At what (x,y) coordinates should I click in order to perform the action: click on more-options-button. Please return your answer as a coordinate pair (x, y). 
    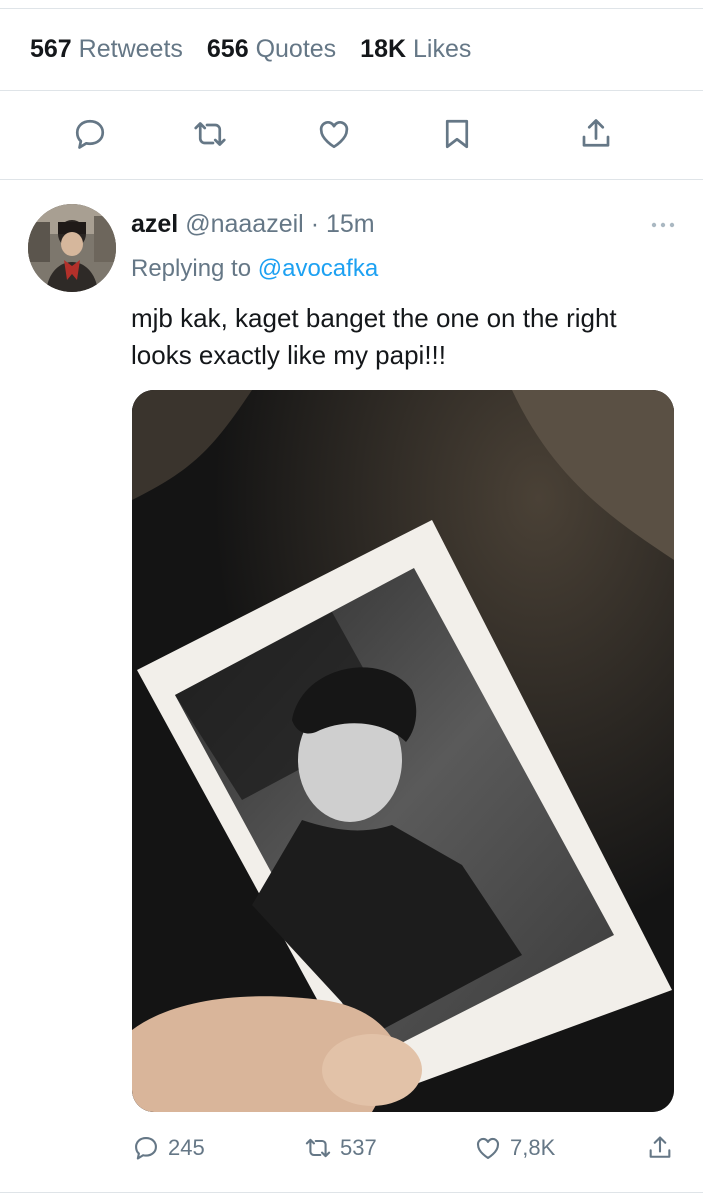
    Looking at the image, I should click on (663, 225).